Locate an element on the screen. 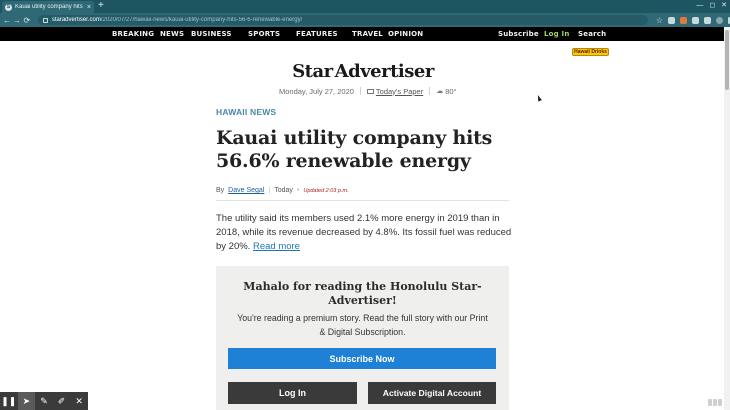 The height and width of the screenshot is (410, 730). tab-title: Kauai utility company hits 56.6 is located at coordinates (49, 7).